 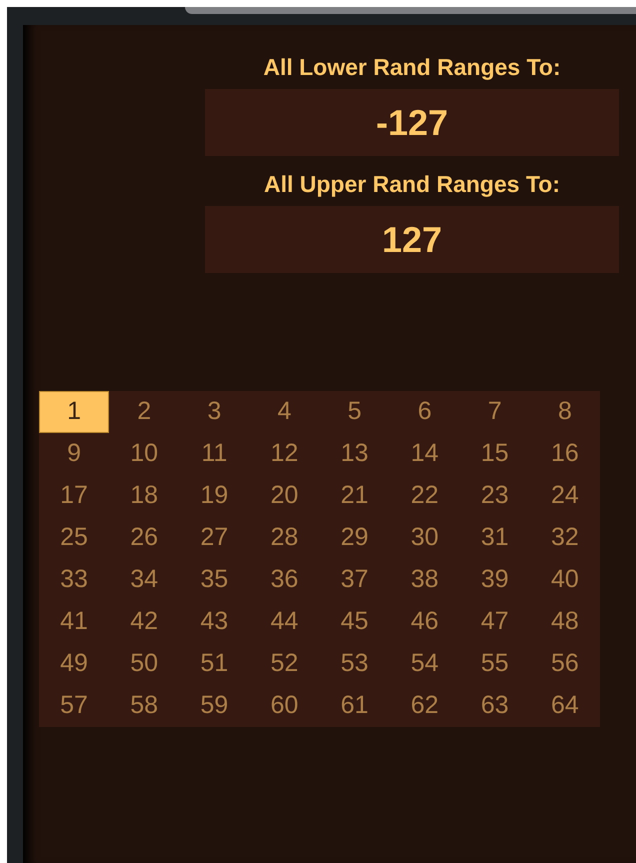 I want to click on grid-cell: 42, so click(x=144, y=622).